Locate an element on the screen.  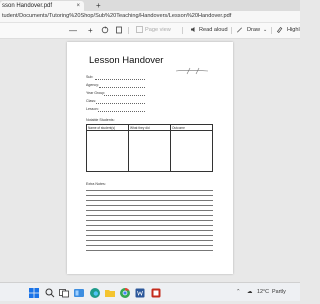
page-view-icon is located at coordinates (139, 30).